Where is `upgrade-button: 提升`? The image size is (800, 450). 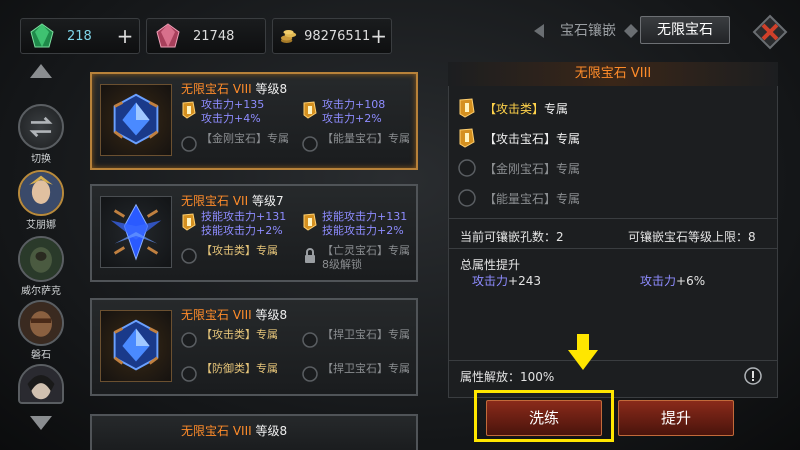
upgrade-button: 提升 is located at coordinates (676, 418).